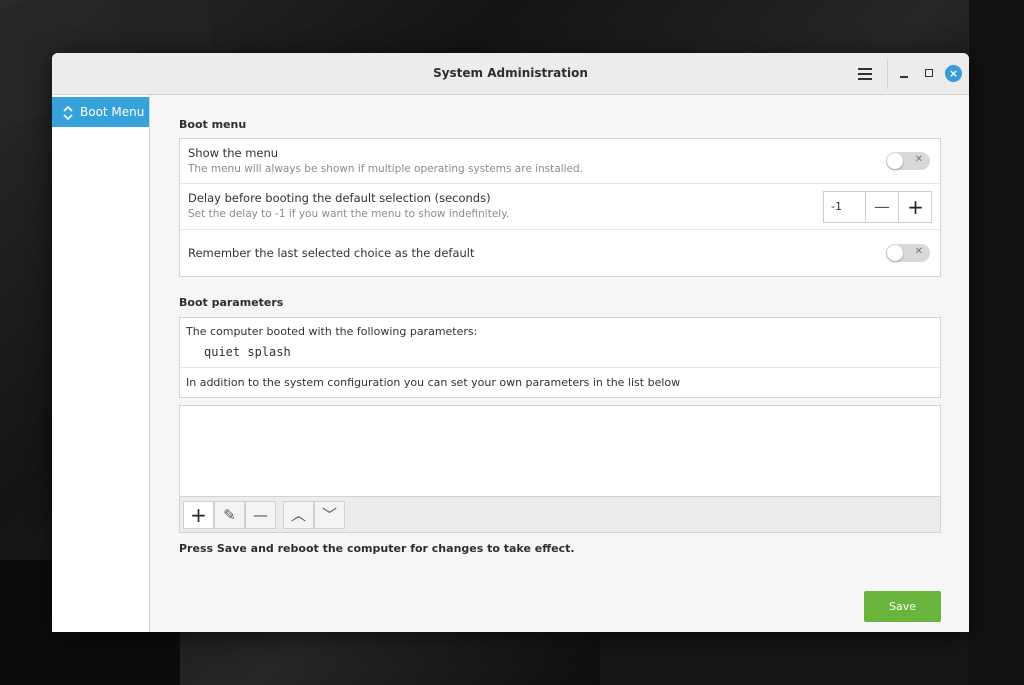  I want to click on window-title: System Administration, so click(510, 73).